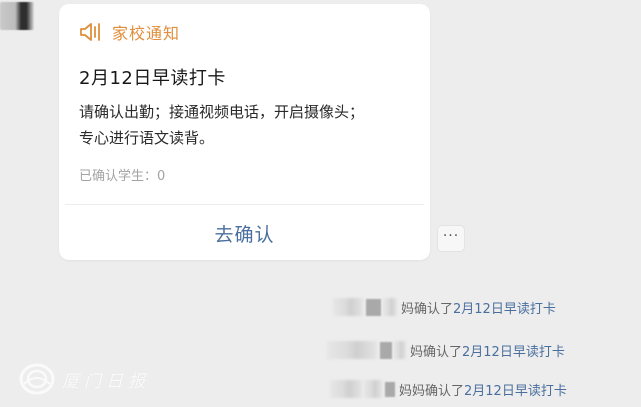 This screenshot has height=407, width=641. Describe the element at coordinates (90, 32) in the screenshot. I see `megaphone-icon` at that location.